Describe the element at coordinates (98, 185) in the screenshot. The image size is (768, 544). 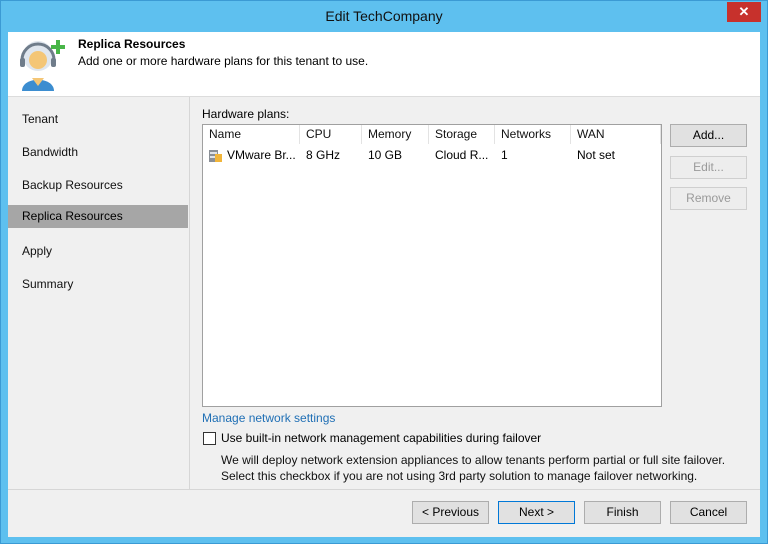
I see `step-backup-resources: Backup Resources` at that location.